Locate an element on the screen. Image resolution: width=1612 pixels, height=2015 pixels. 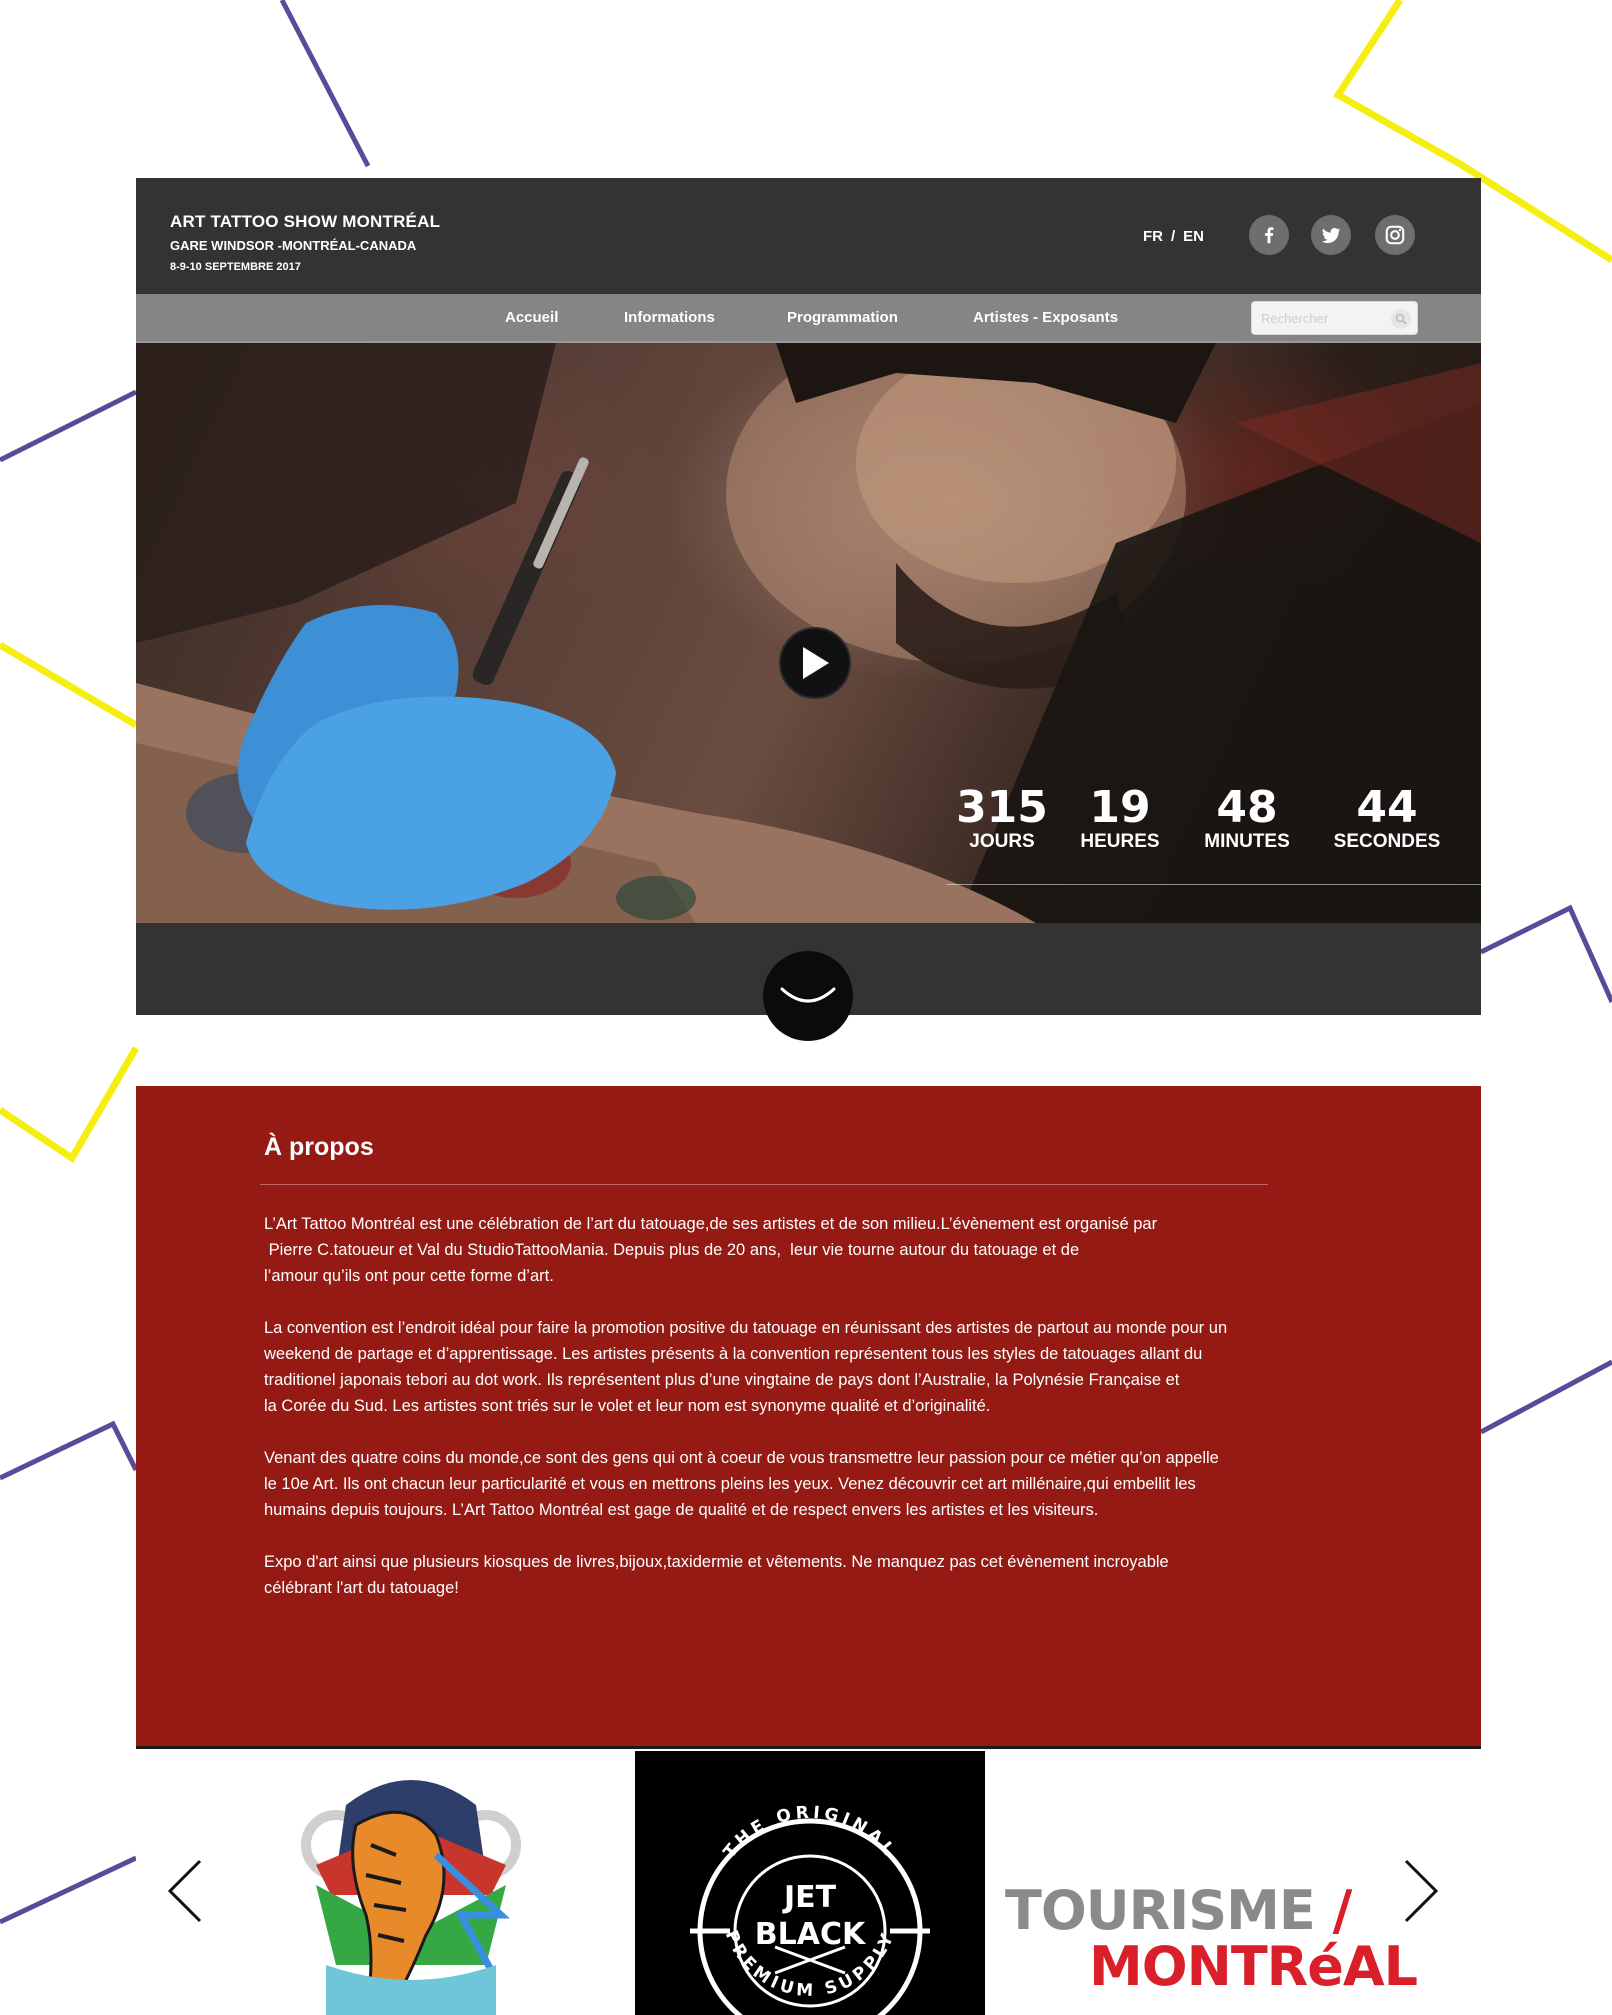
tourisme-montreal-logo: TOURISME / MONTRéAL is located at coordinates (1211, 1938).